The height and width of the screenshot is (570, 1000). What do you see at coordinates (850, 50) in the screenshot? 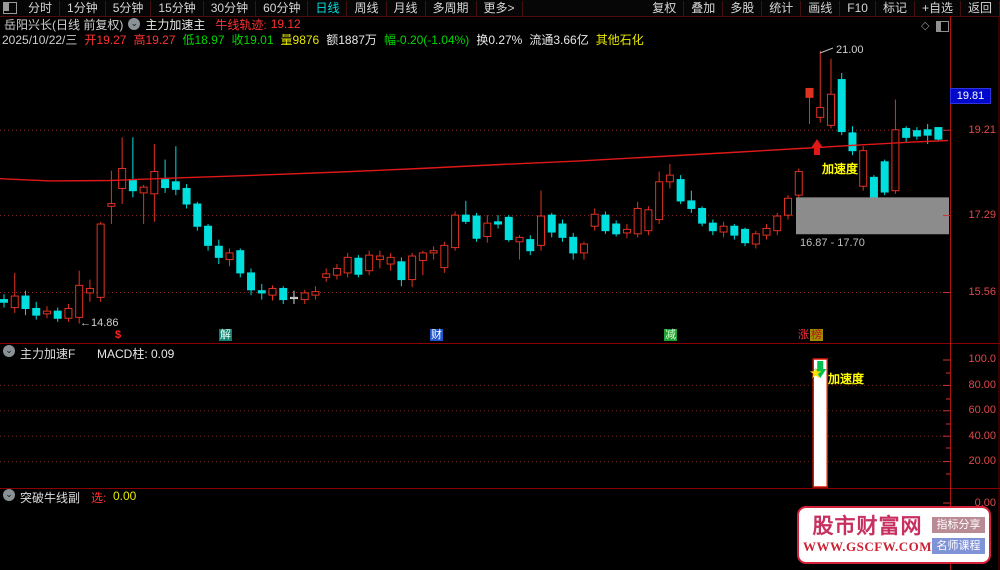
I see `high-price-annotation: 21.00` at bounding box center [850, 50].